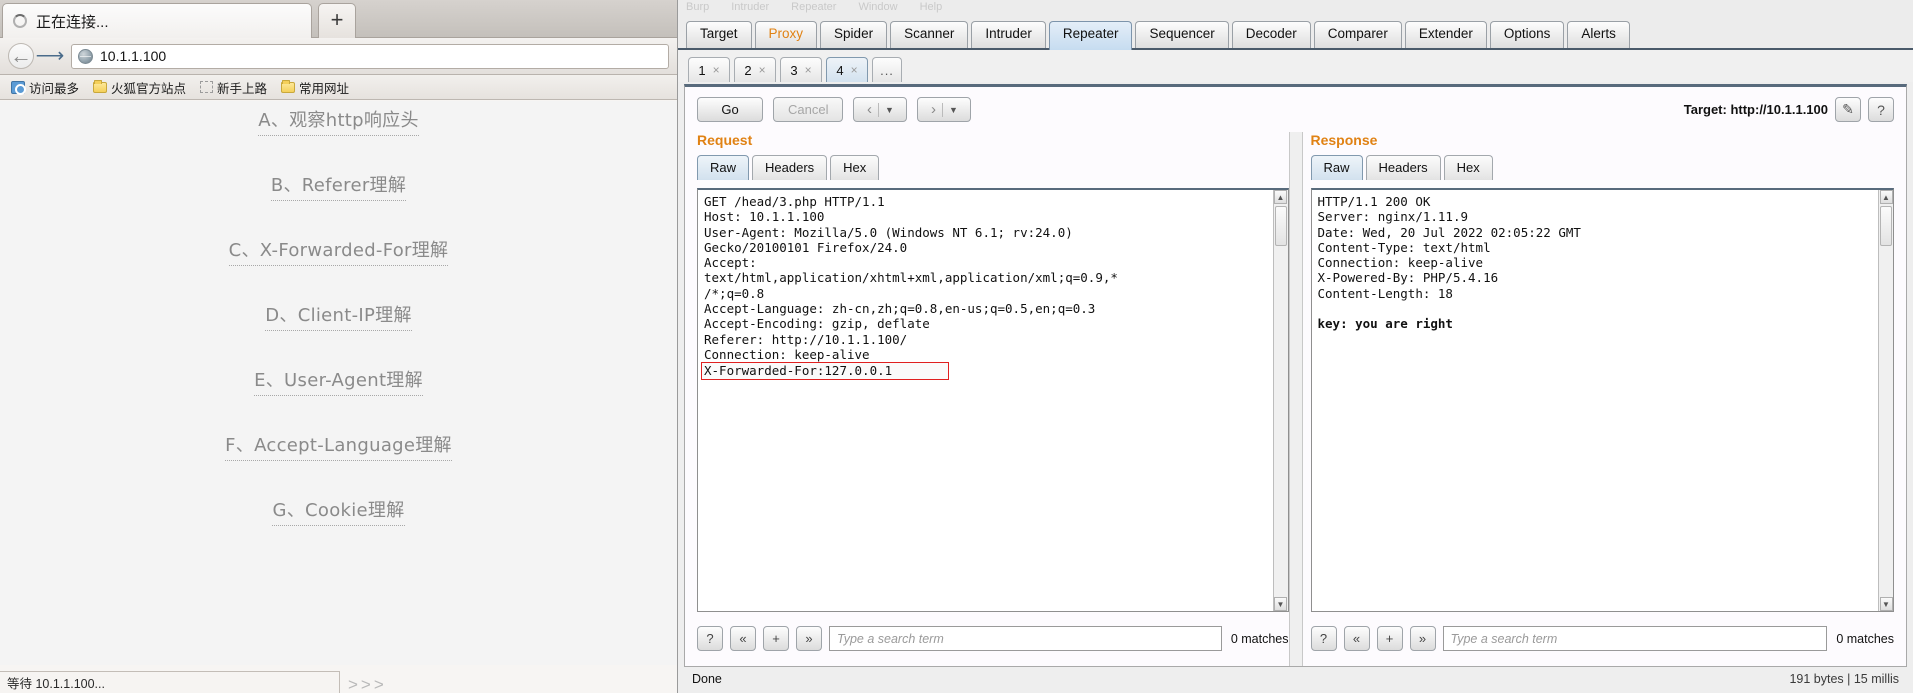  I want to click on menu-item-intruder: Intruder, so click(750, 7).